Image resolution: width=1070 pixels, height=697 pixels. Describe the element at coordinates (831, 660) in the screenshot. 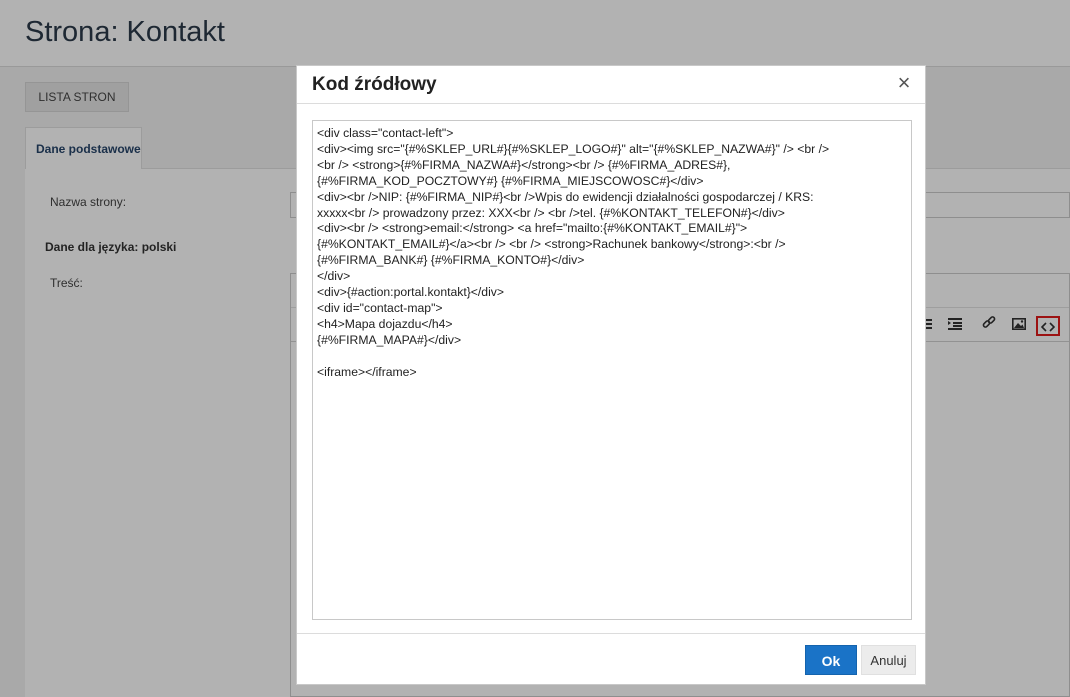

I see `ok-button: Ok` at that location.